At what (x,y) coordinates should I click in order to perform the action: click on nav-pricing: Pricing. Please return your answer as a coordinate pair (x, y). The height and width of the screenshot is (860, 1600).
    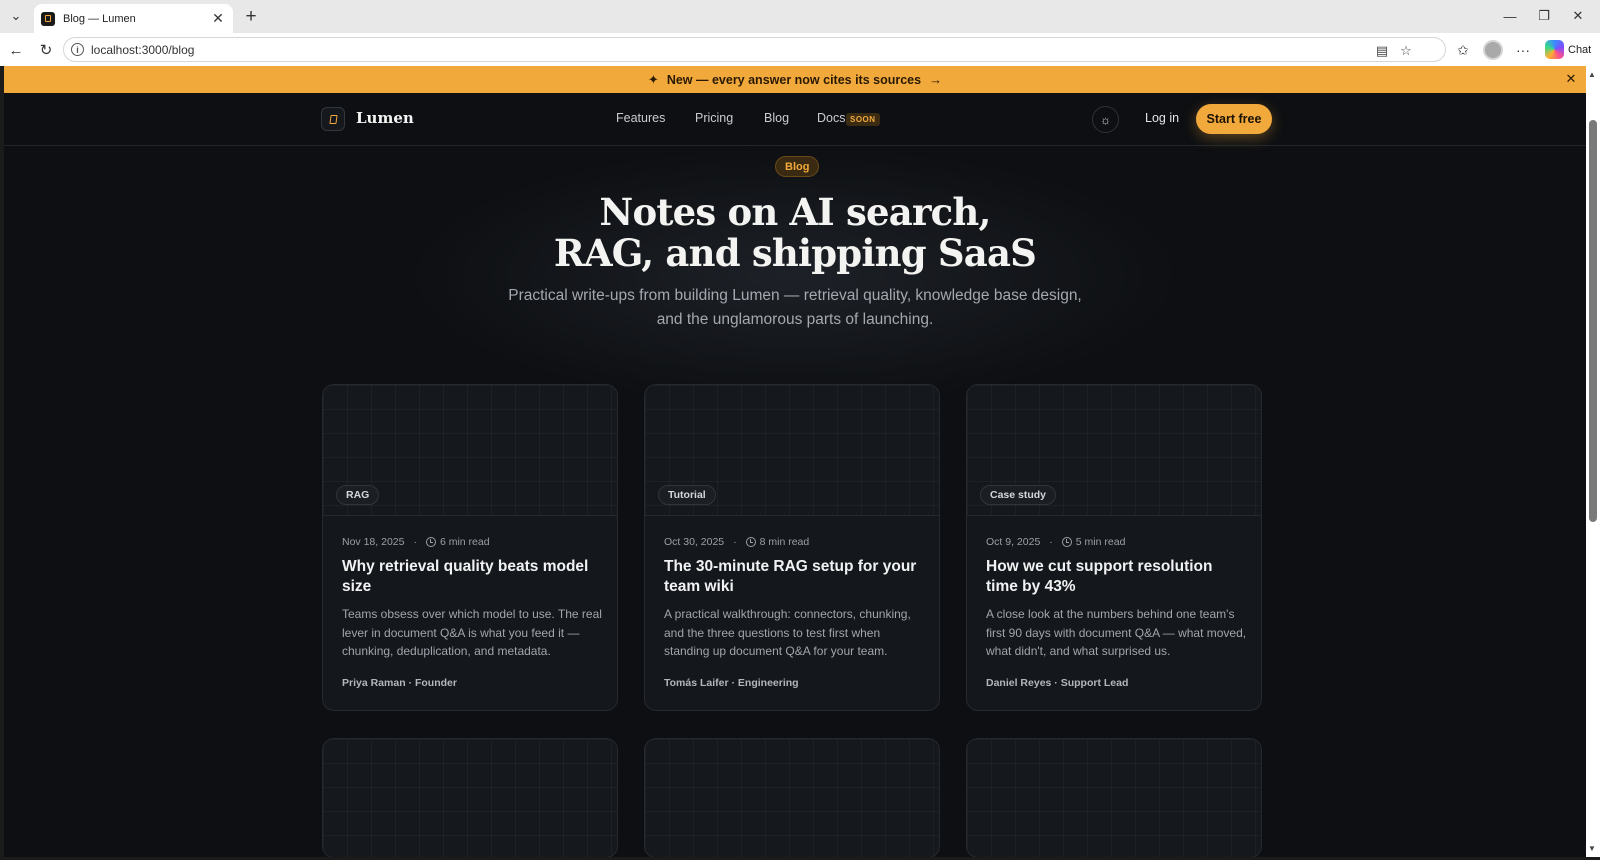
    Looking at the image, I should click on (714, 118).